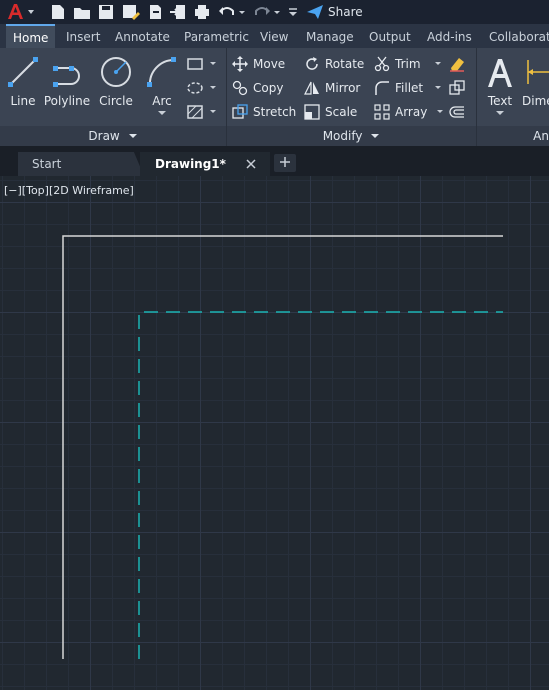 This screenshot has width=549, height=690. I want to click on save-as-icon, so click(130, 12).